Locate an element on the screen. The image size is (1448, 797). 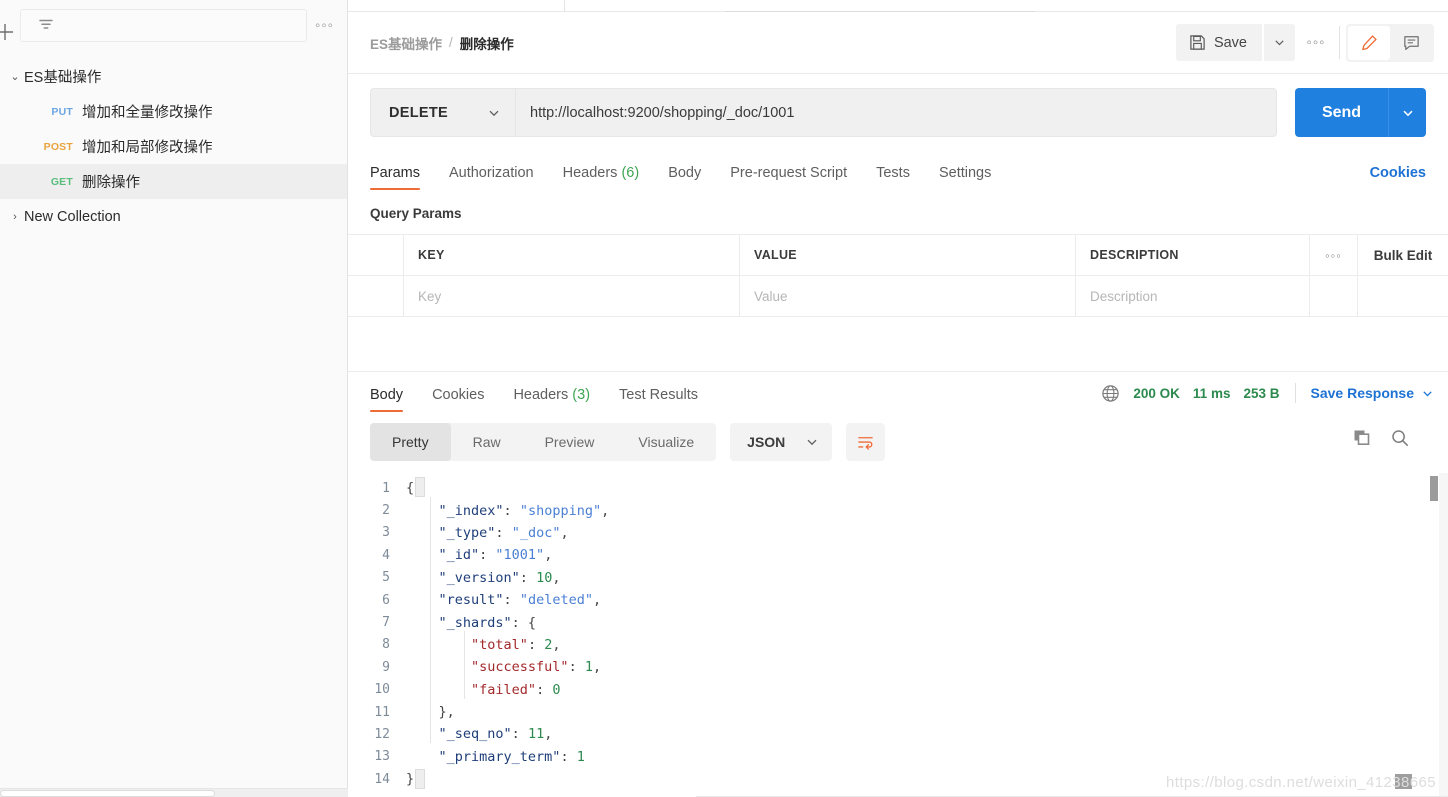
new-item-button is located at coordinates (9, 32).